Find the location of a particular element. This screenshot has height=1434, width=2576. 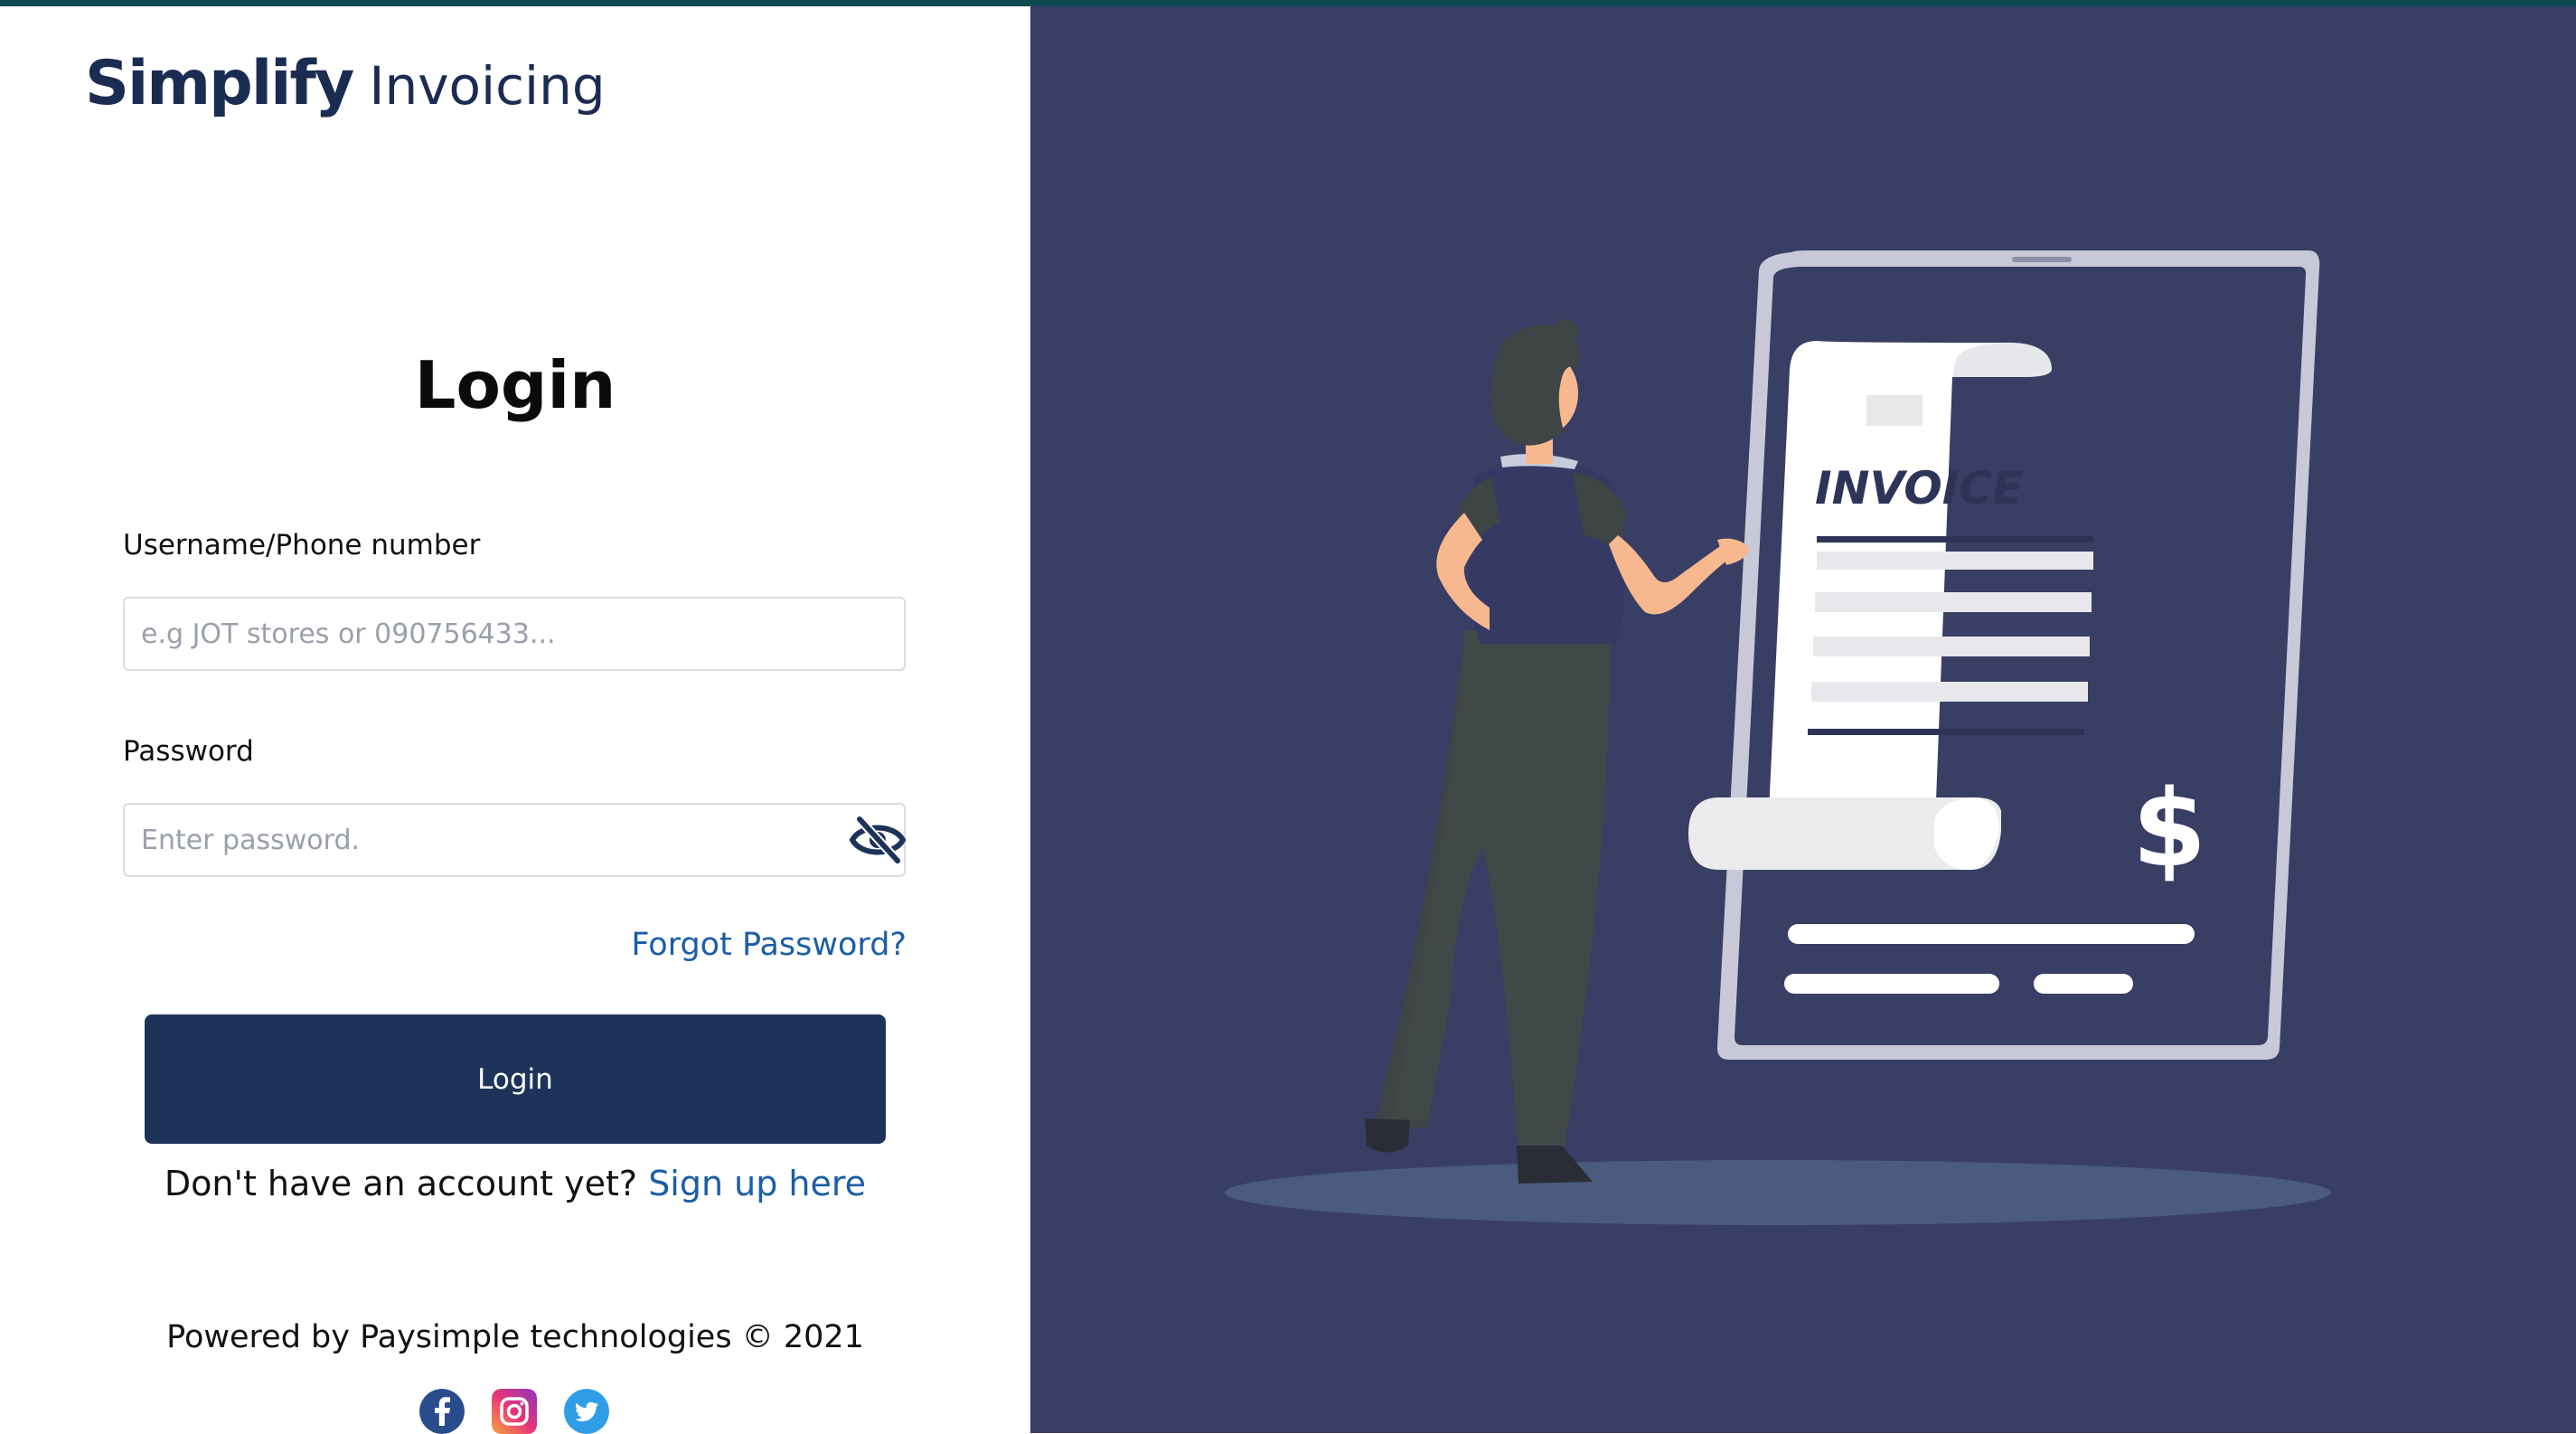

signup-link: Sign up here is located at coordinates (757, 1183).